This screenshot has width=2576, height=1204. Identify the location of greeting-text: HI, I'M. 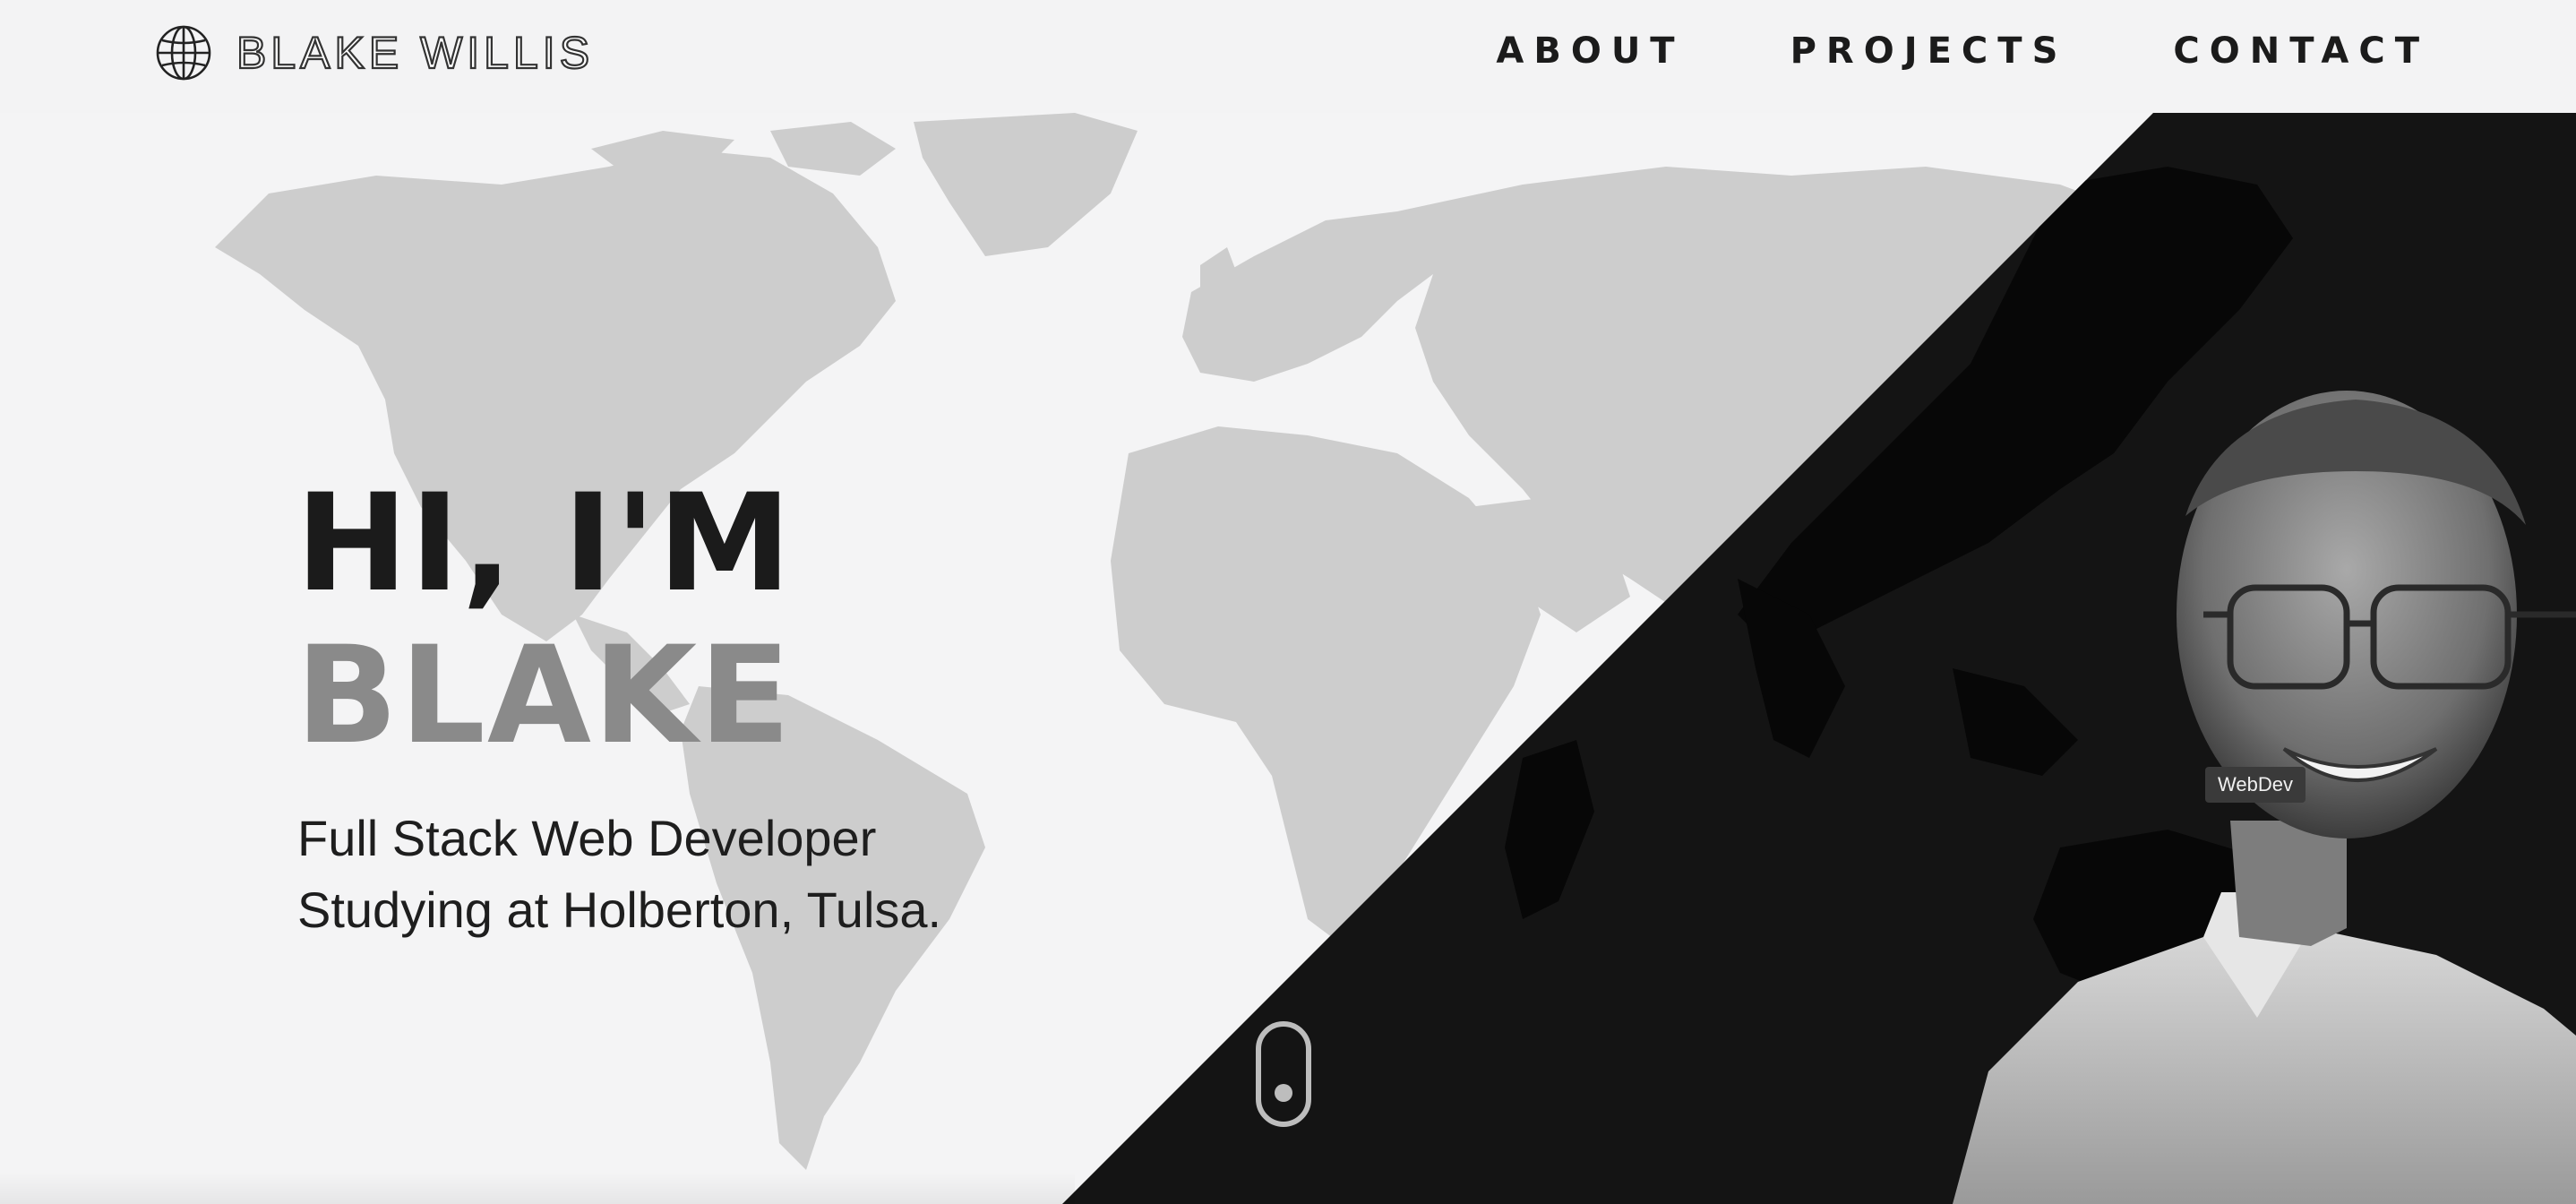
(545, 544).